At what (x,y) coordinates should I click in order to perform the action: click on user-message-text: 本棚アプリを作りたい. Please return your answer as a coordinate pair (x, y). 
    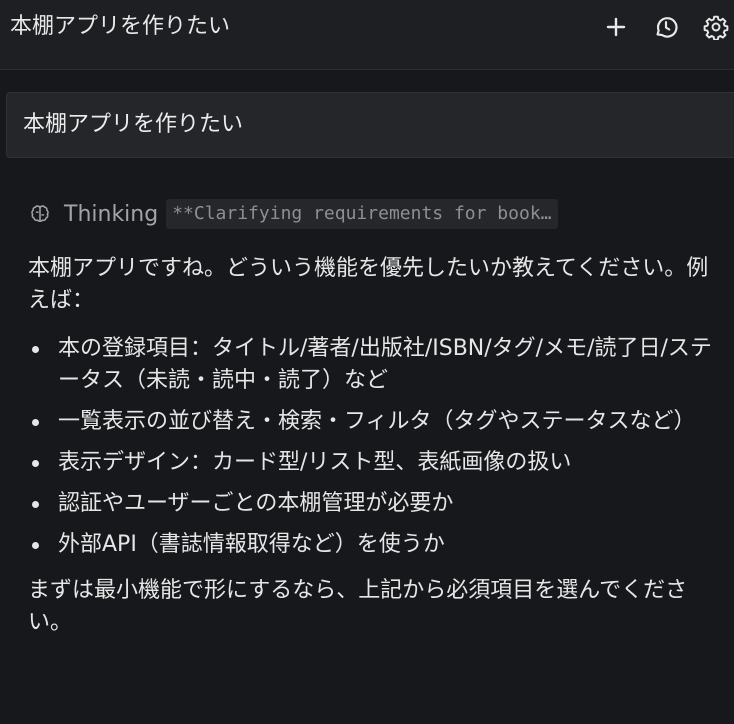
    Looking at the image, I should click on (133, 124).